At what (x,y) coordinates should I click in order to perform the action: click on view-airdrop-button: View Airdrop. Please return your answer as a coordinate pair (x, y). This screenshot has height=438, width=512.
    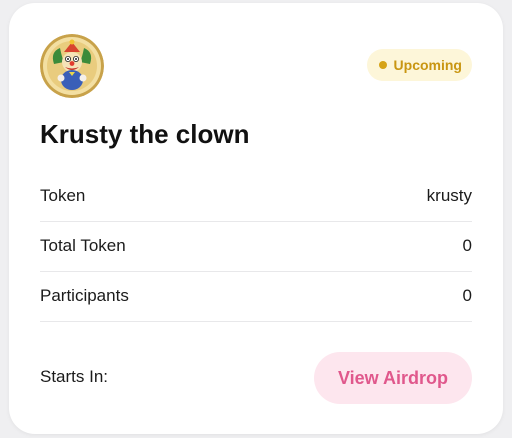
    Looking at the image, I should click on (393, 378).